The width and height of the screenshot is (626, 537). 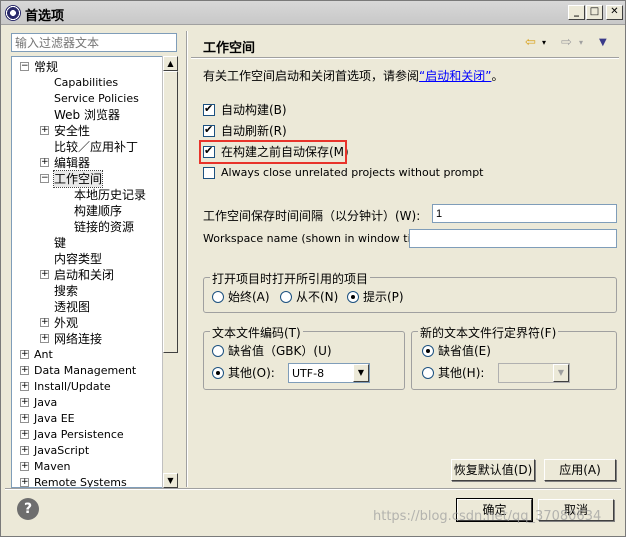 I want to click on scroll-up-icon: ▲, so click(x=170, y=63).